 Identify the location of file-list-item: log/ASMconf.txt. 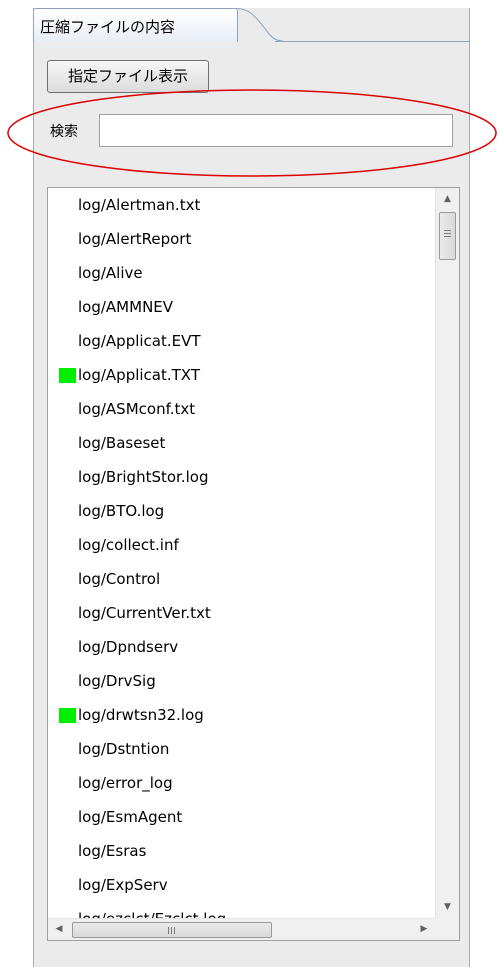
(242, 409).